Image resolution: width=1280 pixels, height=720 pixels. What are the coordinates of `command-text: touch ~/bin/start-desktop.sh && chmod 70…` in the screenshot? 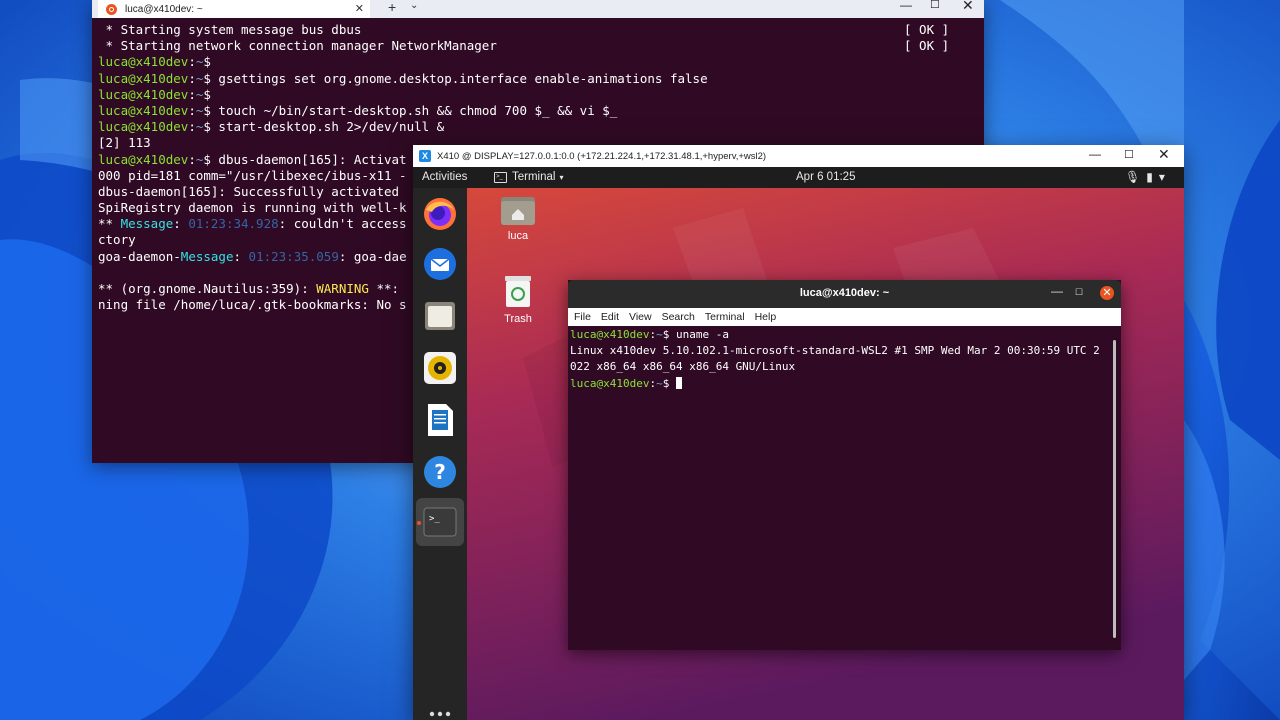 It's located at (414, 110).